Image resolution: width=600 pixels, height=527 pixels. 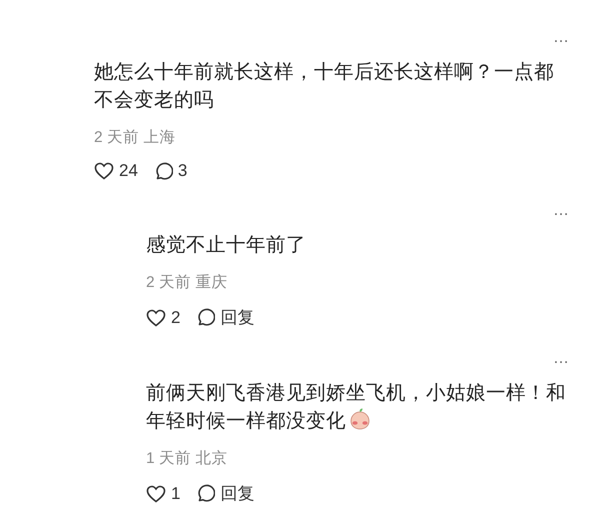 What do you see at coordinates (187, 283) in the screenshot?
I see `comment-meta: 2 天前 重庆` at bounding box center [187, 283].